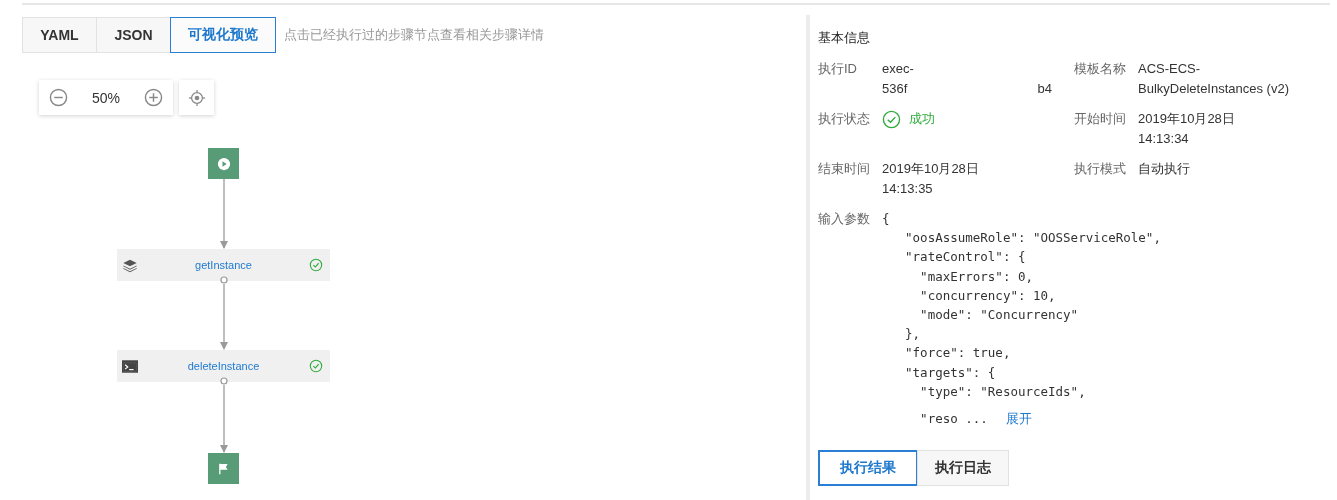 The width and height of the screenshot is (1337, 500). Describe the element at coordinates (59, 35) in the screenshot. I see `view-tab: YAML` at that location.